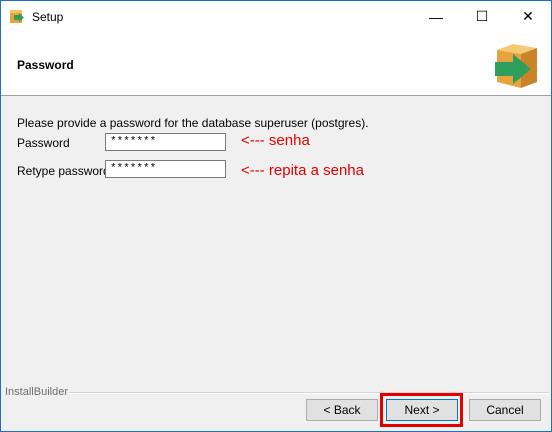 Image resolution: width=552 pixels, height=432 pixels. I want to click on page-header: Password, so click(276, 64).